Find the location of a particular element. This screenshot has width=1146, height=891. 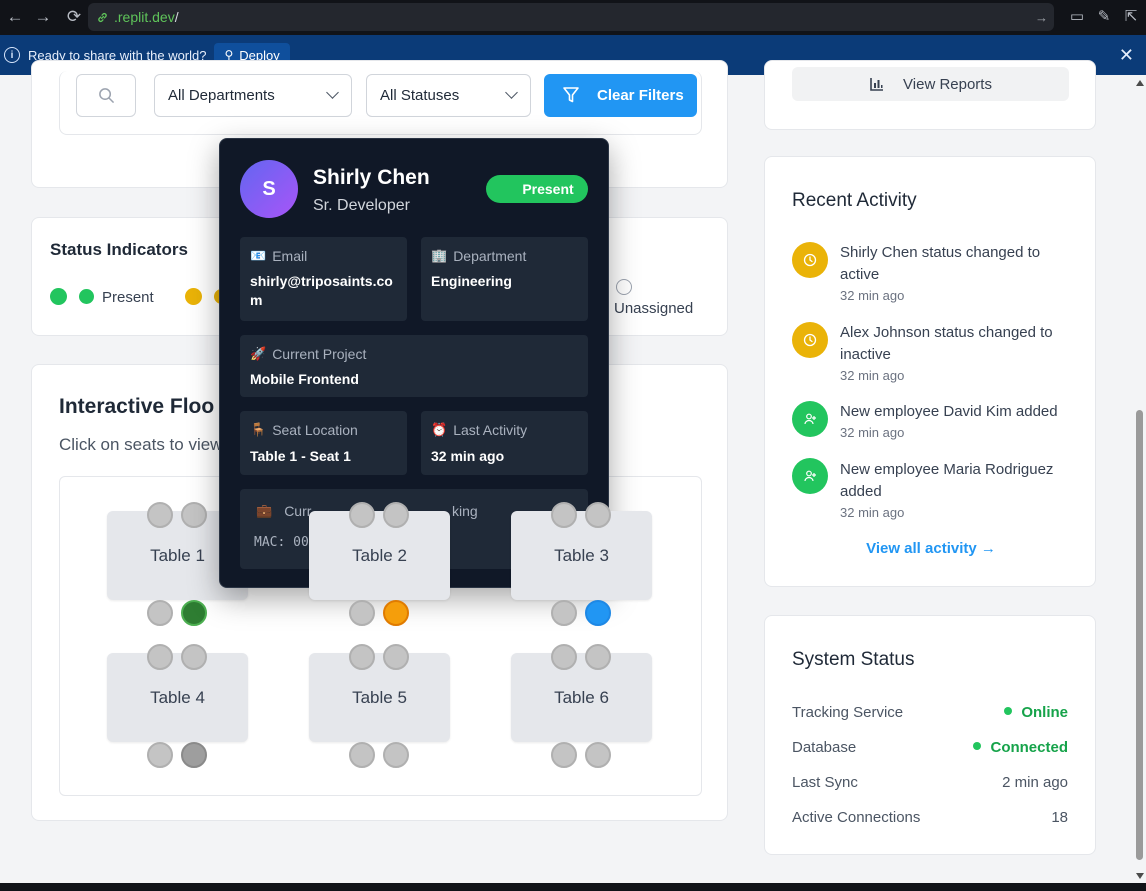

email-label: Email is located at coordinates (290, 256).